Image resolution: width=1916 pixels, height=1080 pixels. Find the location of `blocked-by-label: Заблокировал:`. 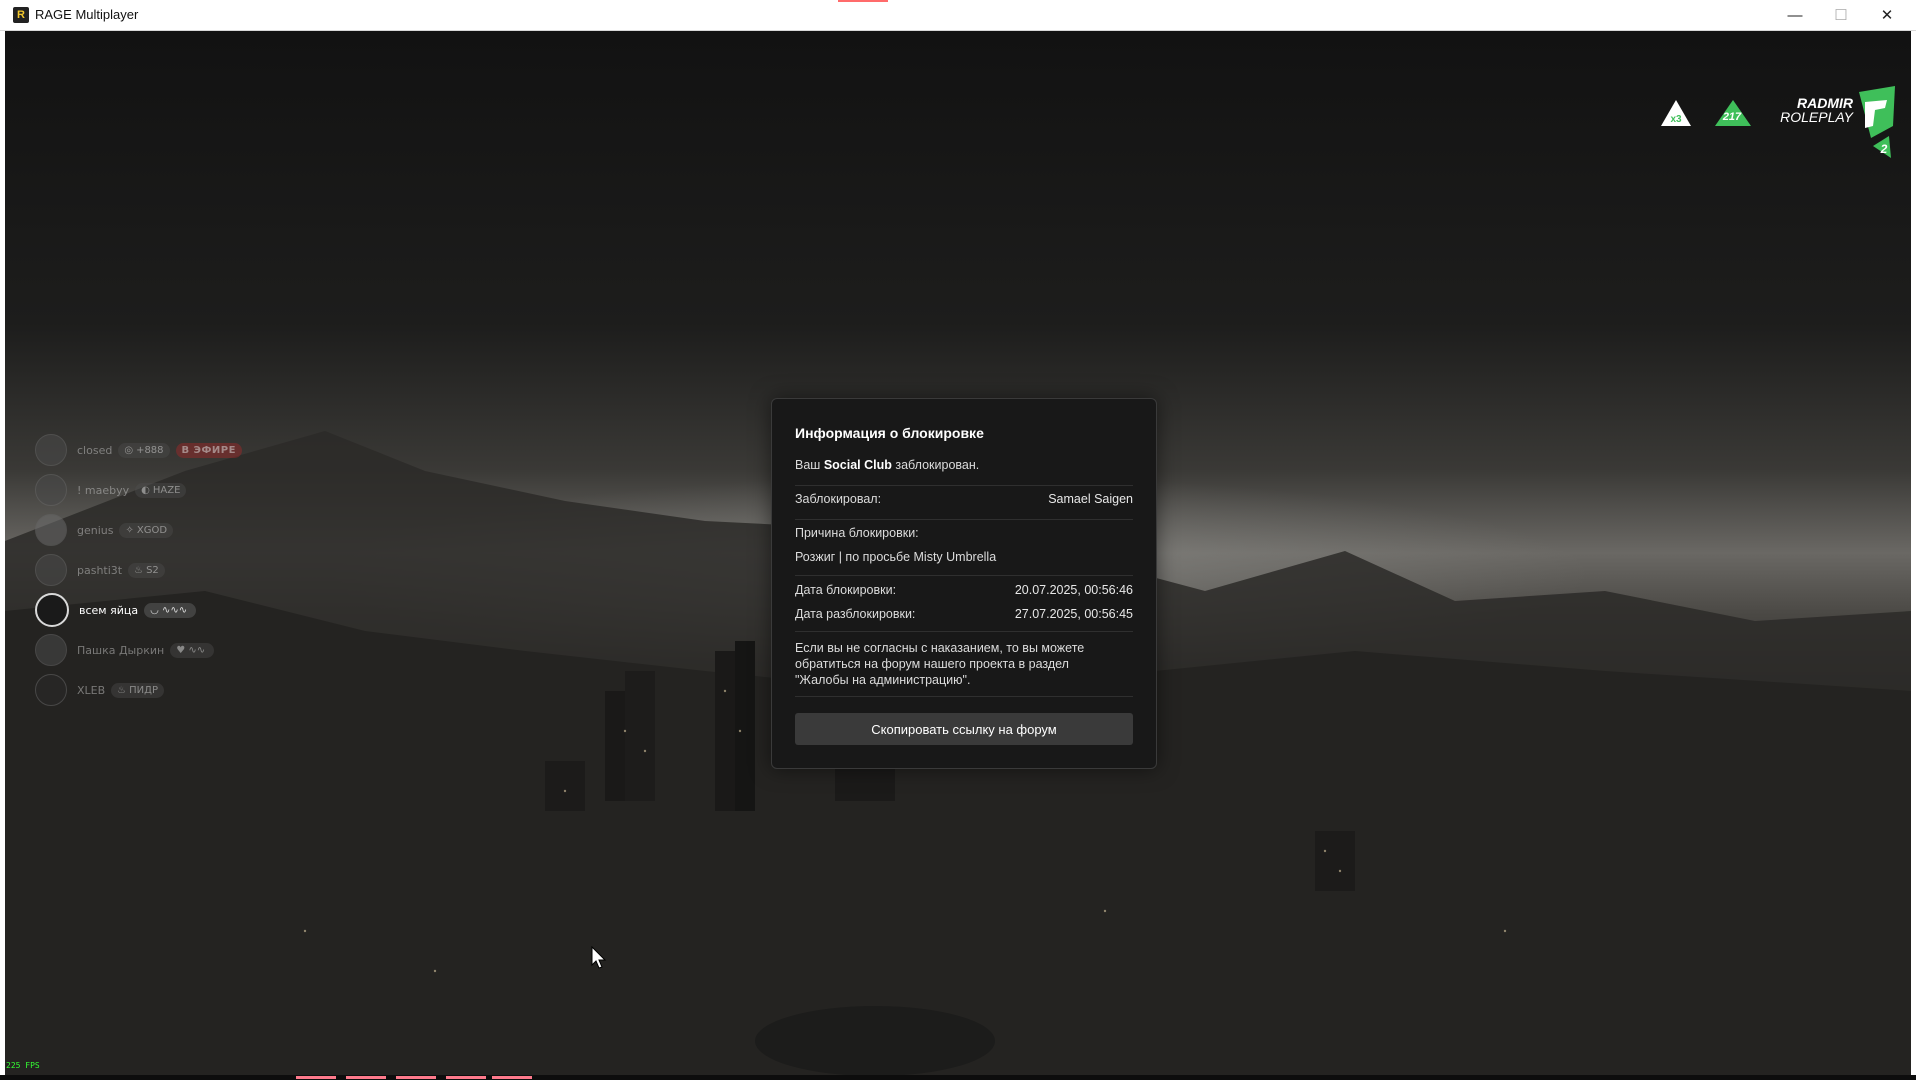

blocked-by-label: Заблокировал: is located at coordinates (838, 499).